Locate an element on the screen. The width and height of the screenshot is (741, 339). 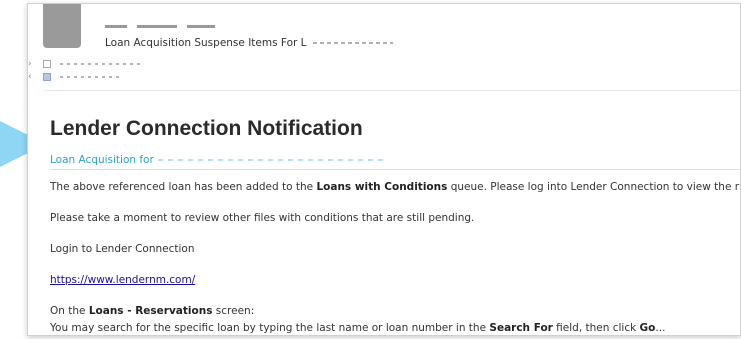
sender-avatar is located at coordinates (62, 26).